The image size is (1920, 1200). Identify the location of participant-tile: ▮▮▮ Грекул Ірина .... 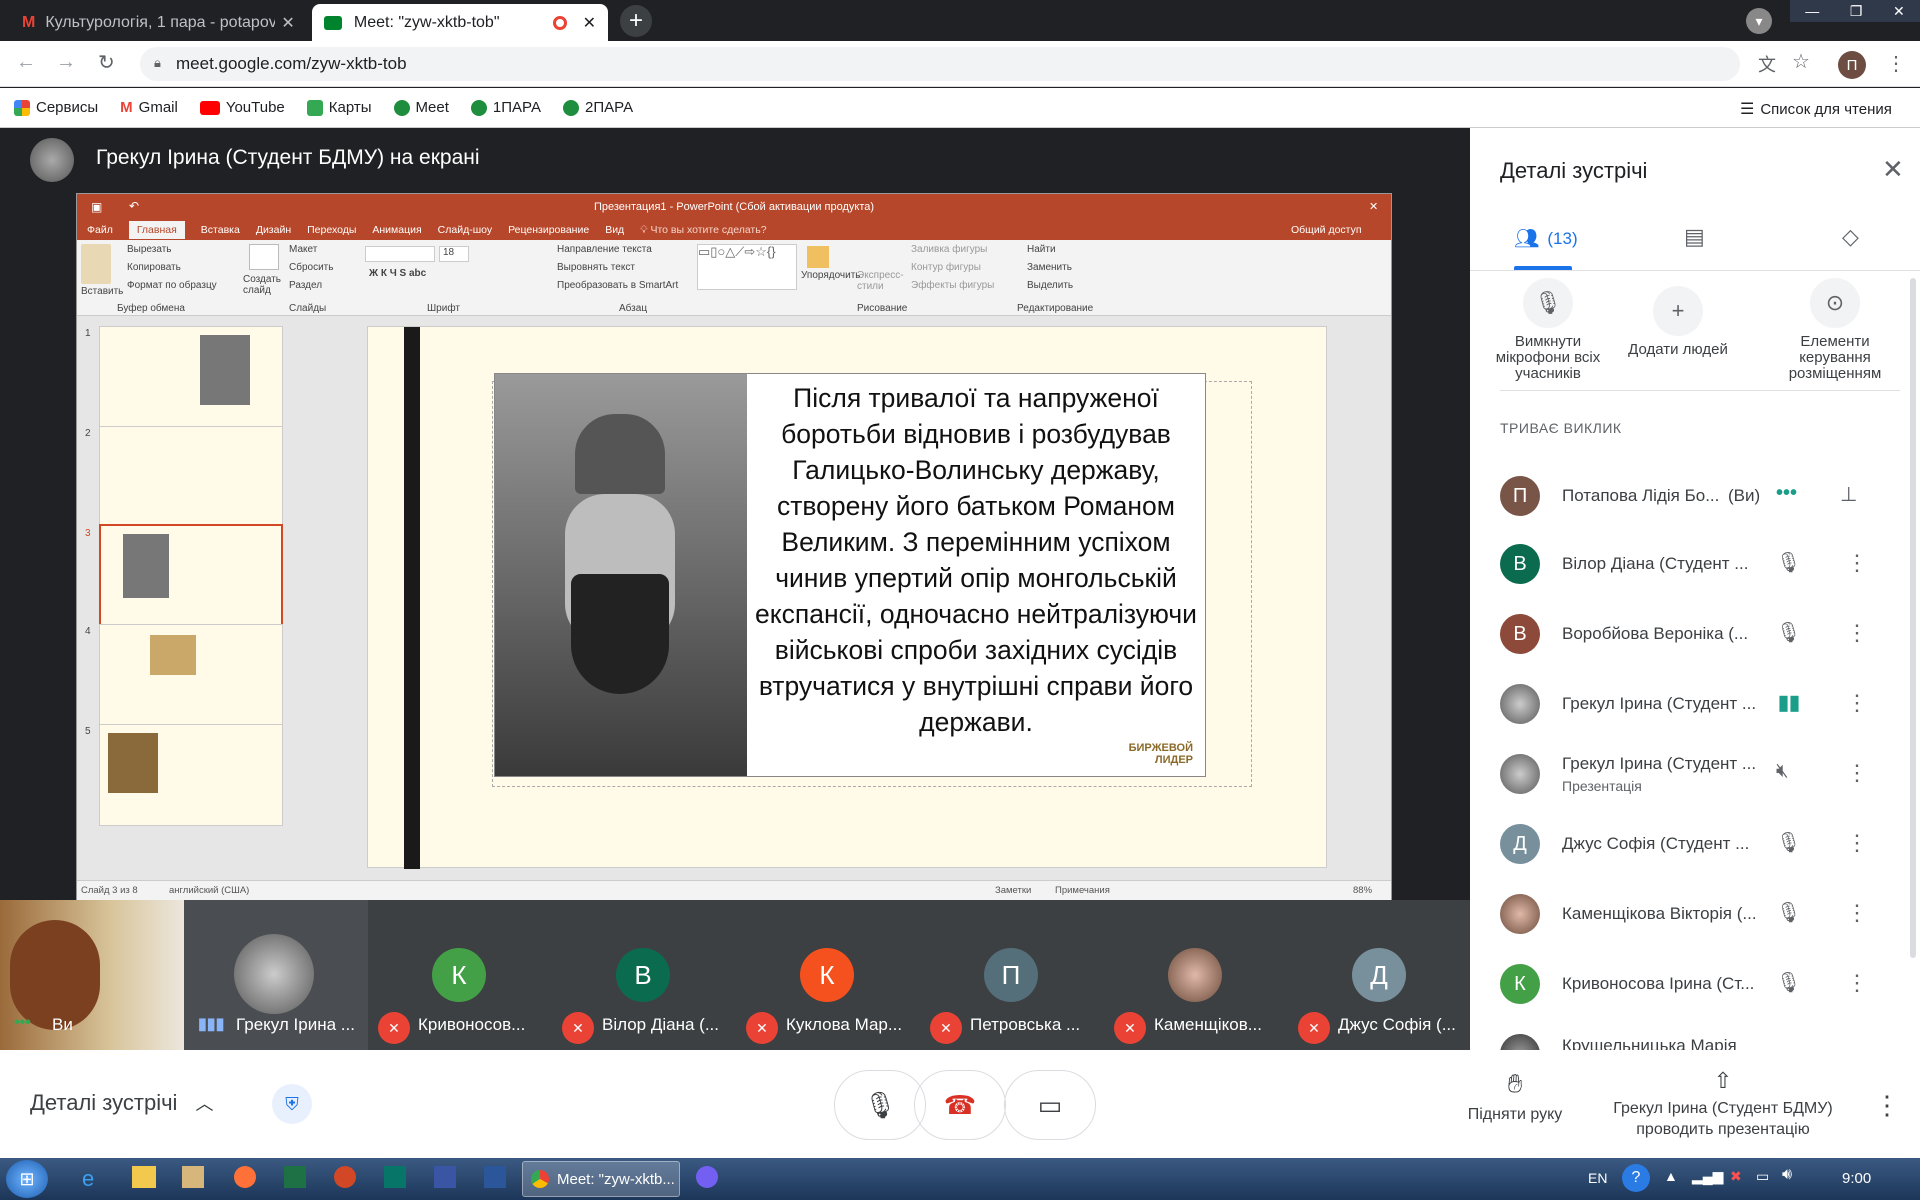
(276, 975).